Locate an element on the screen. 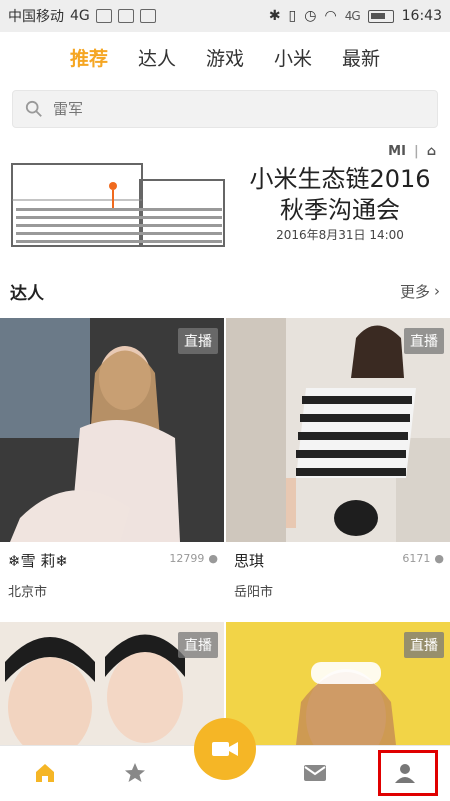  nav-messages is located at coordinates (315, 773).